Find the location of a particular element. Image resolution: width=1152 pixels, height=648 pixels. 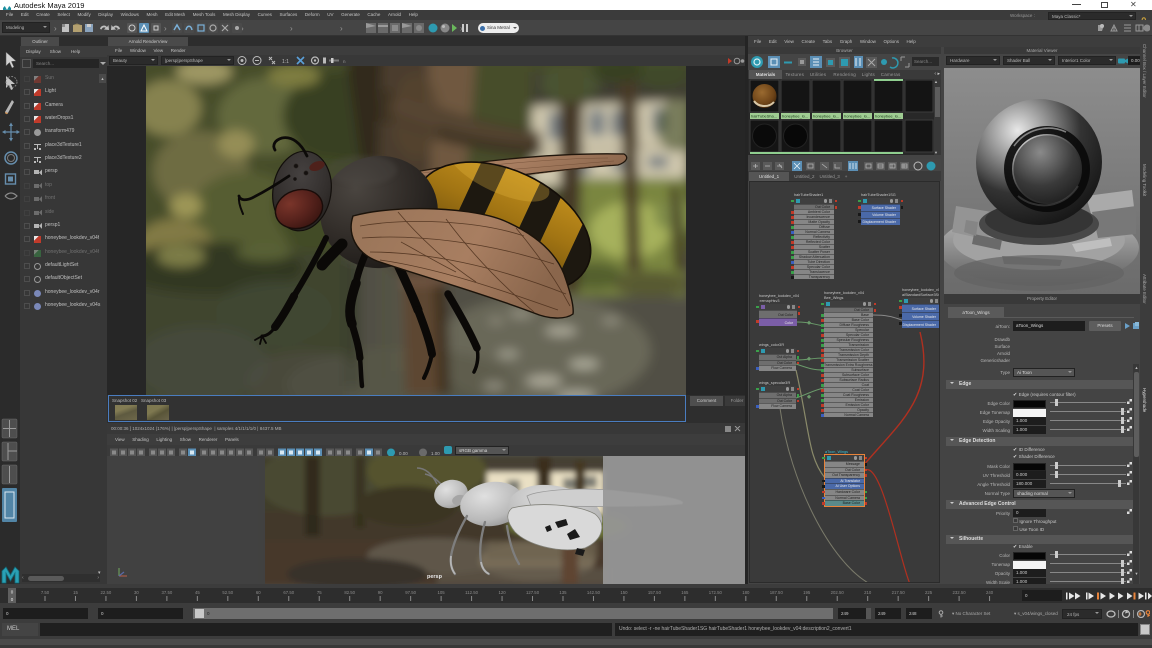

svg-text: 165 is located at coordinates (685, 592).